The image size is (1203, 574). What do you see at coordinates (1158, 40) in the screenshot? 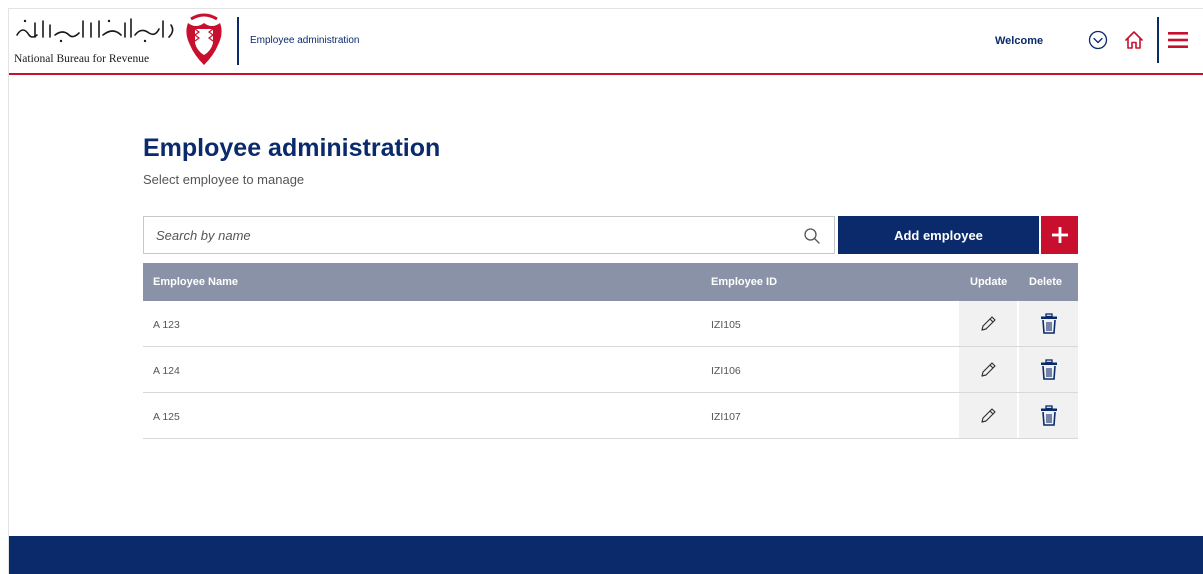
I see `menu-divider` at bounding box center [1158, 40].